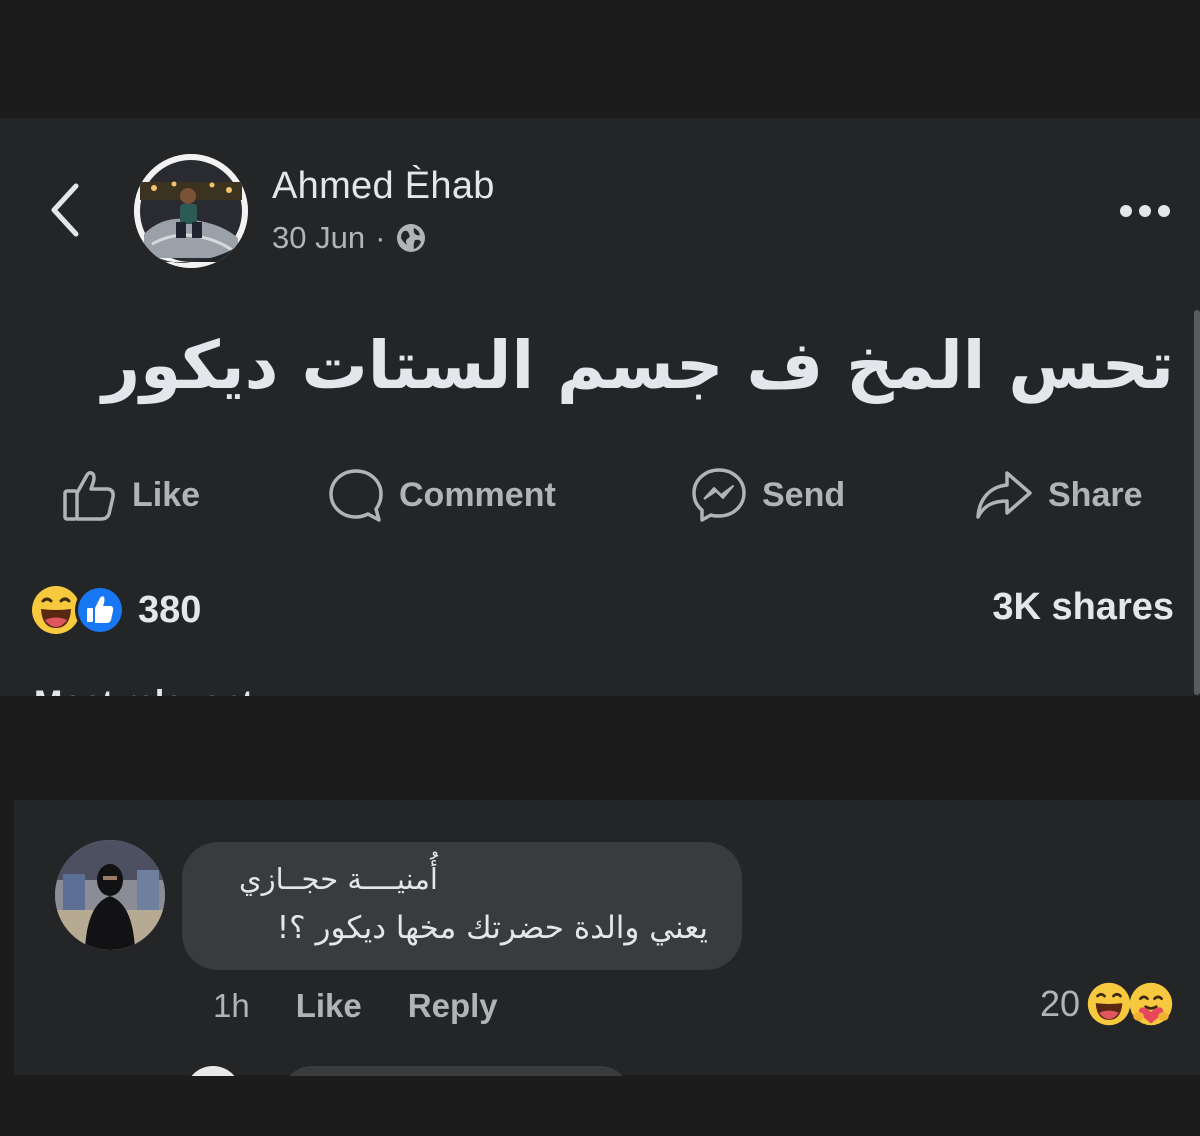 Image resolution: width=1200 pixels, height=1136 pixels. Describe the element at coordinates (318, 238) in the screenshot. I see `post-date: 30 Jun` at that location.